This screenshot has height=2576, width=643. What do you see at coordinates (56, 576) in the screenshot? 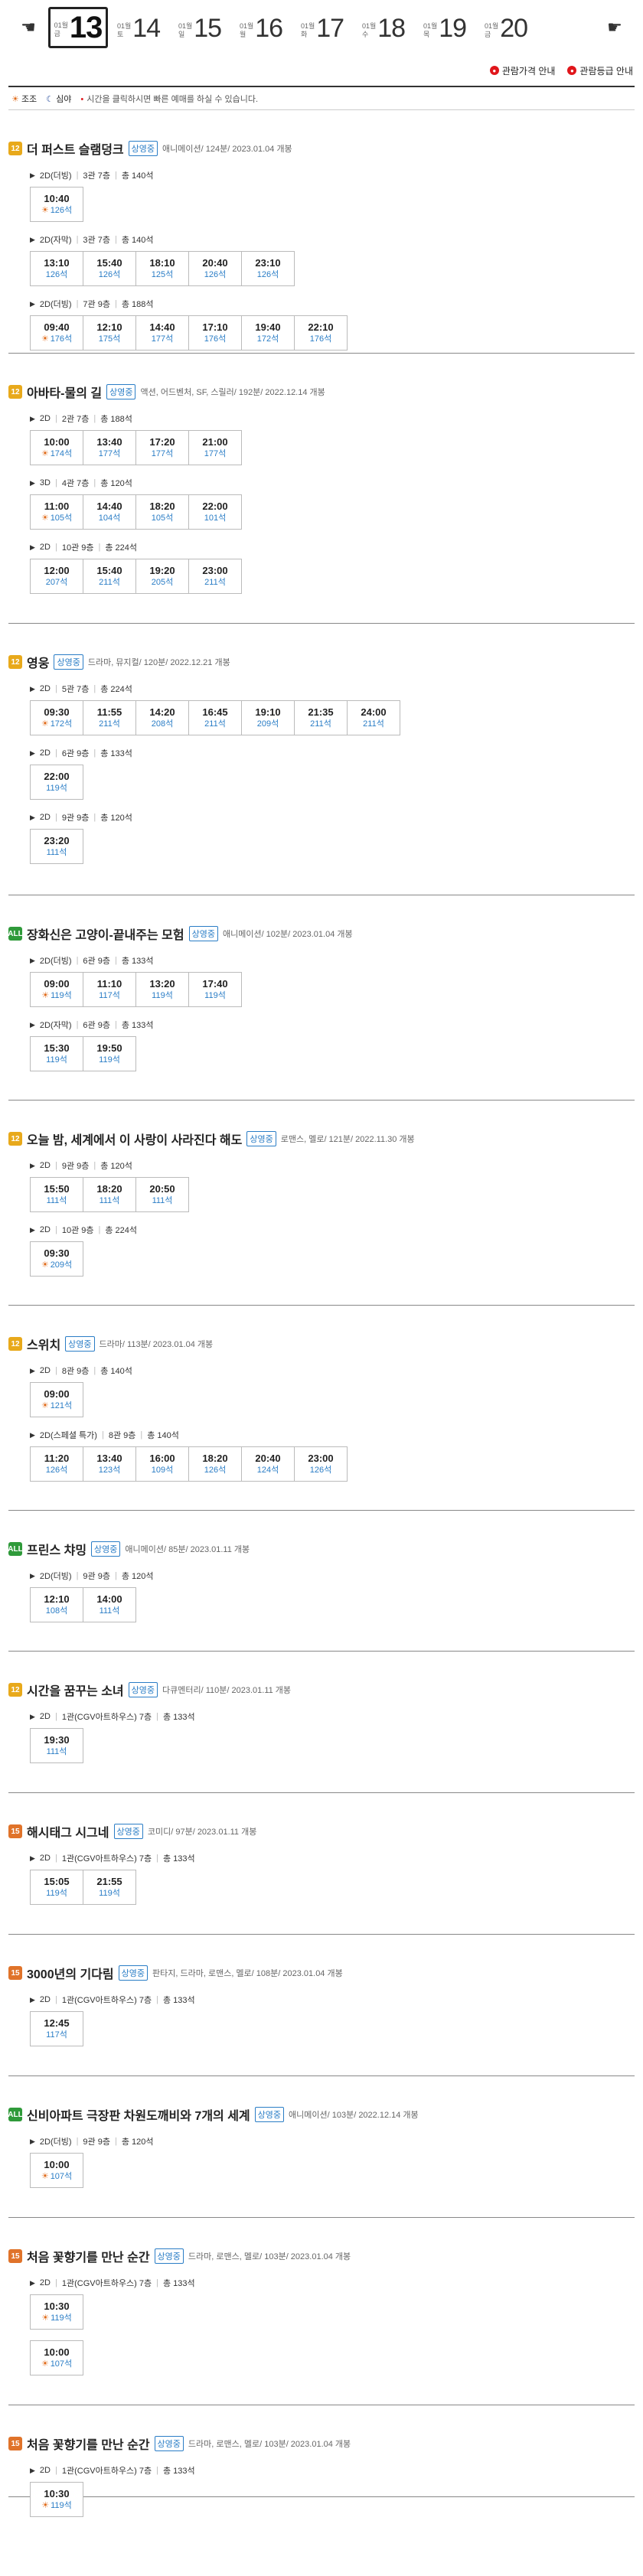
I see `showtime-slot: 12:00 207석` at bounding box center [56, 576].